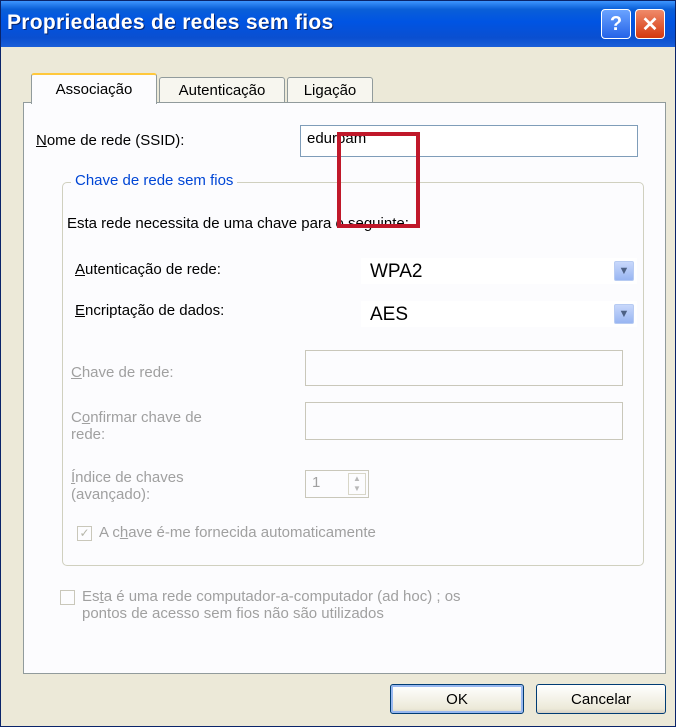 Image resolution: width=676 pixels, height=727 pixels. I want to click on auto-key-checkbox: ✓, so click(84, 533).